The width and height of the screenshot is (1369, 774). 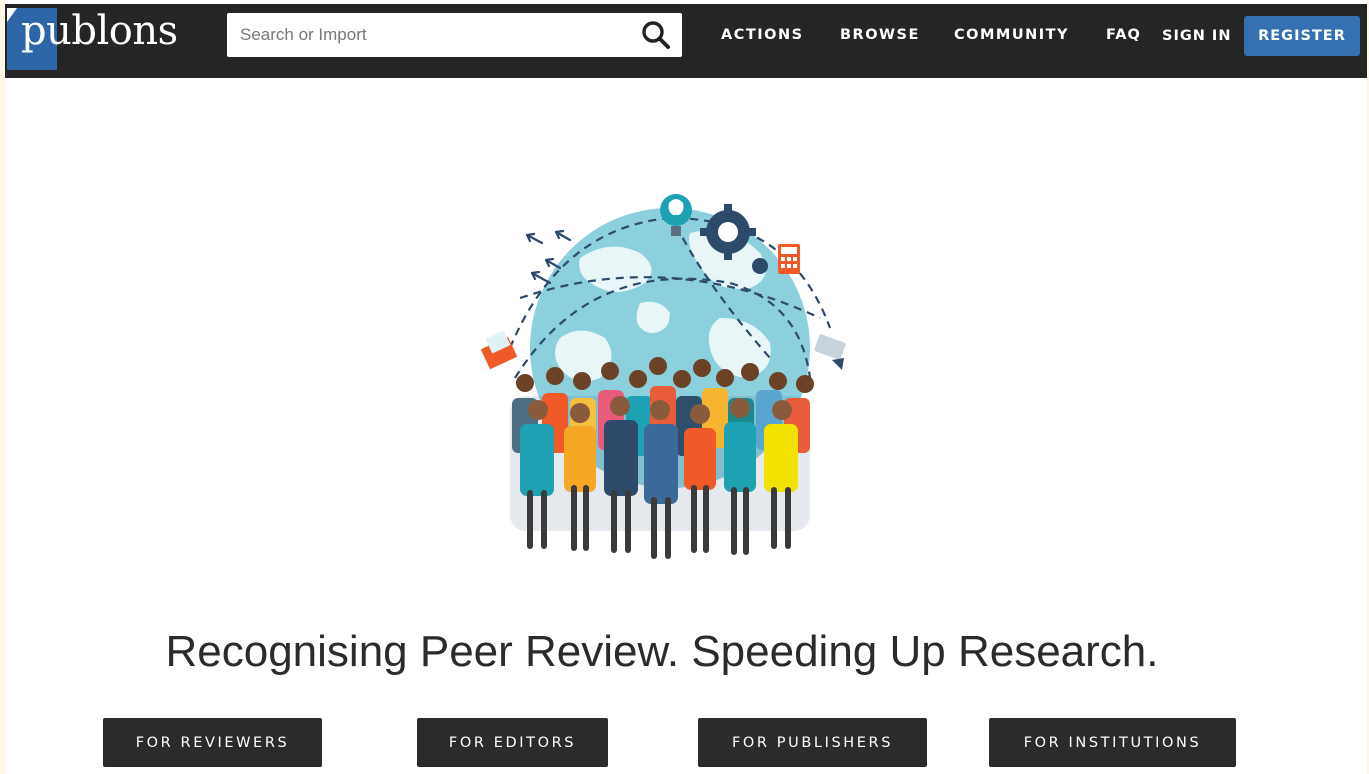 What do you see at coordinates (99, 31) in the screenshot?
I see `logo-text: publons` at bounding box center [99, 31].